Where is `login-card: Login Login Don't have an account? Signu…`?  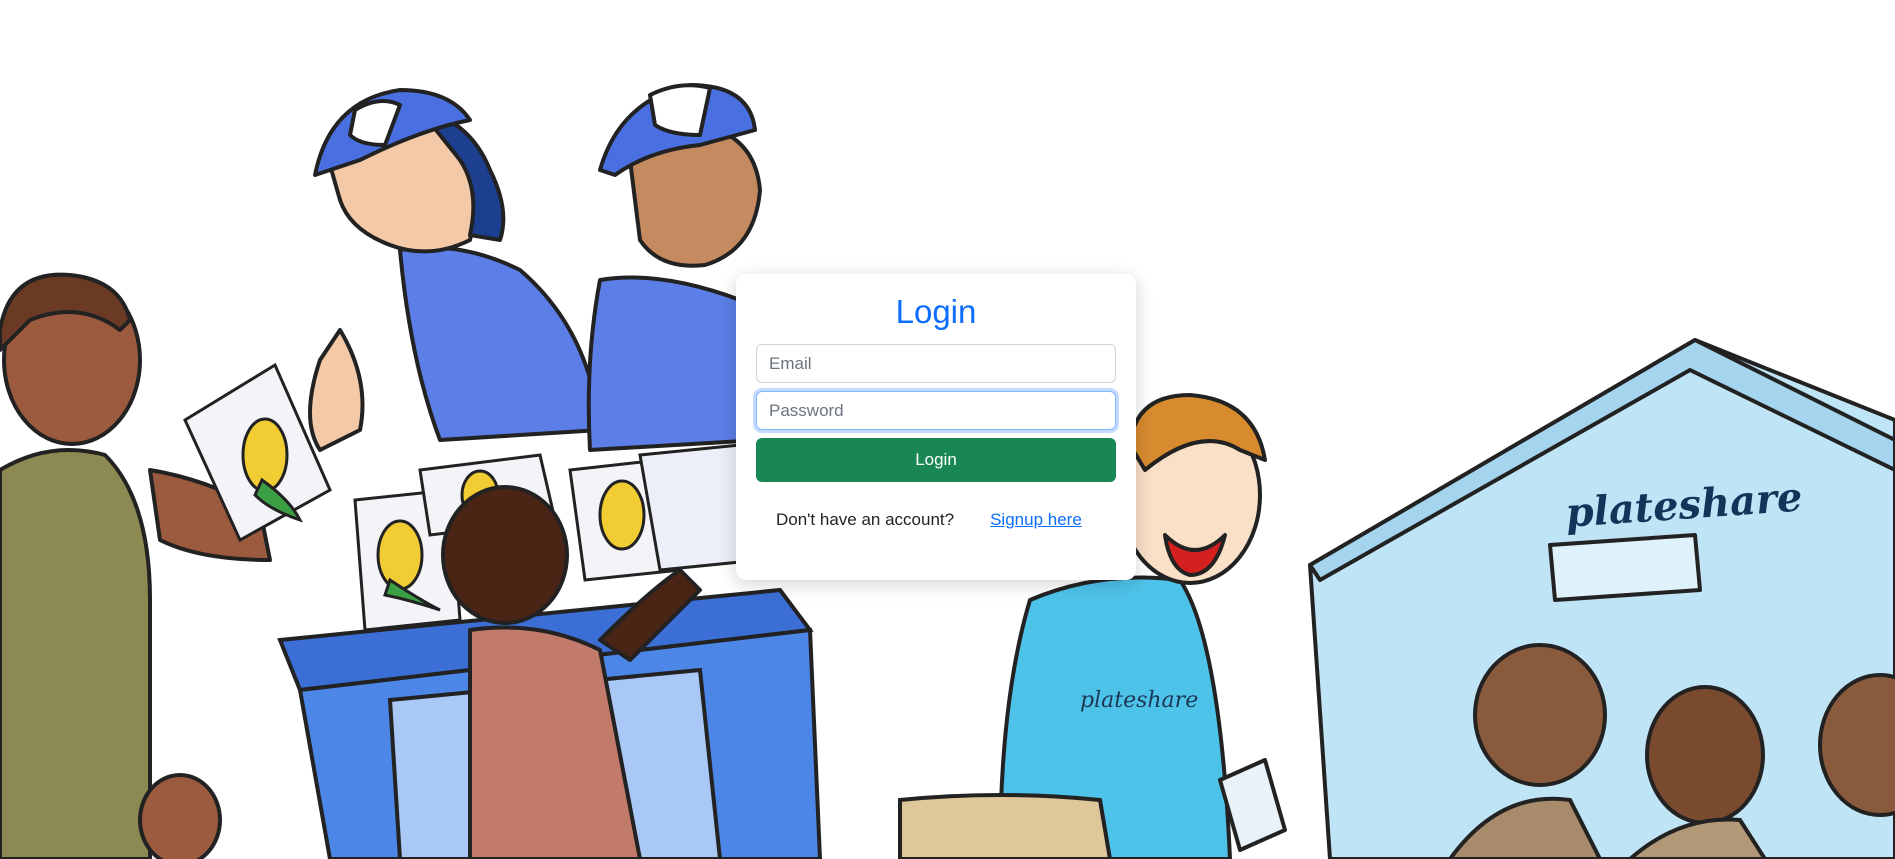
login-card: Login Login Don't have an account? Signu… is located at coordinates (936, 427).